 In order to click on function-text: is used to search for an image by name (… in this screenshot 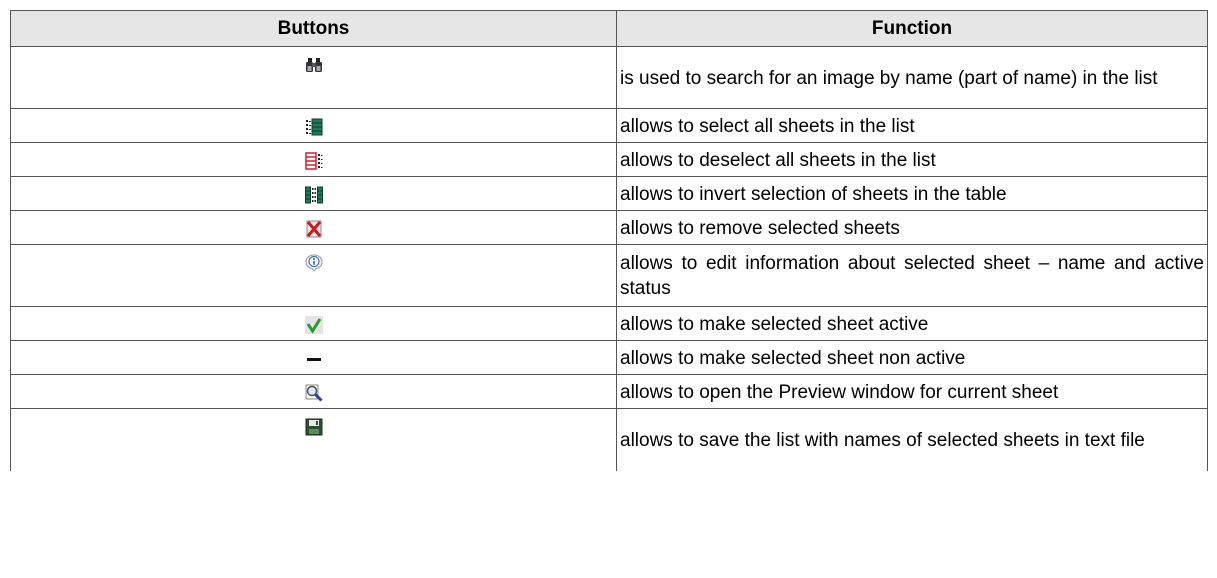, I will do `click(912, 77)`.